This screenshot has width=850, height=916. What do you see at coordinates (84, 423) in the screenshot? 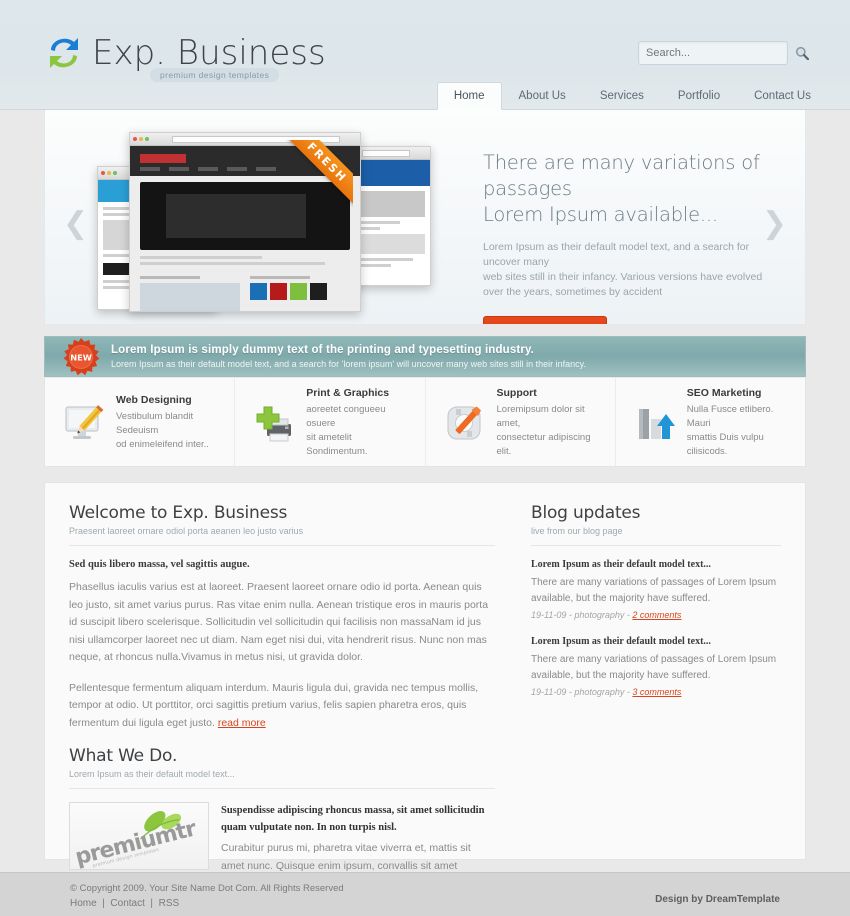
I see `monitor-pencil-icon` at bounding box center [84, 423].